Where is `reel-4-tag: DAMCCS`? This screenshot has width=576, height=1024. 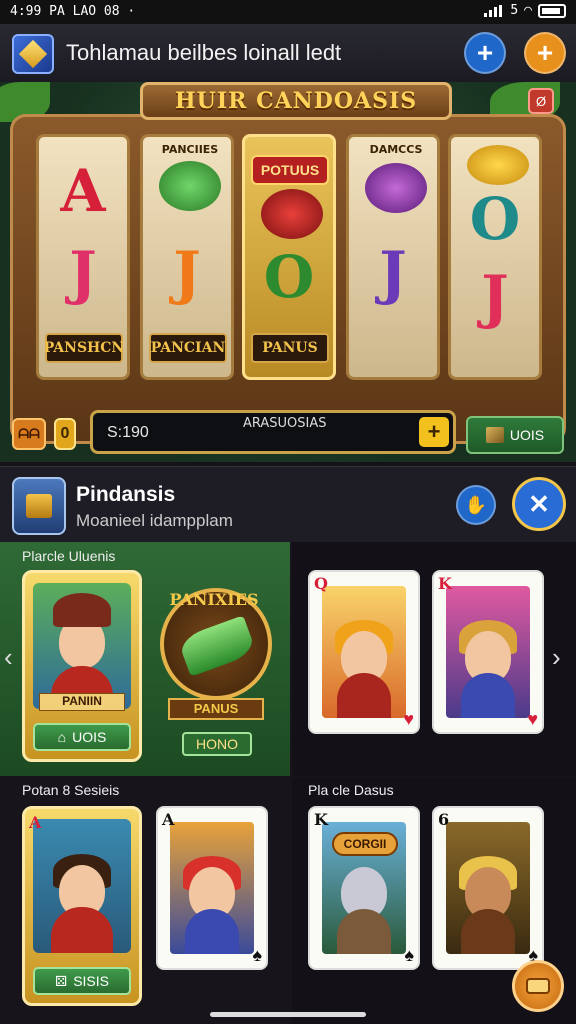 reel-4-tag: DAMCCS is located at coordinates (396, 149).